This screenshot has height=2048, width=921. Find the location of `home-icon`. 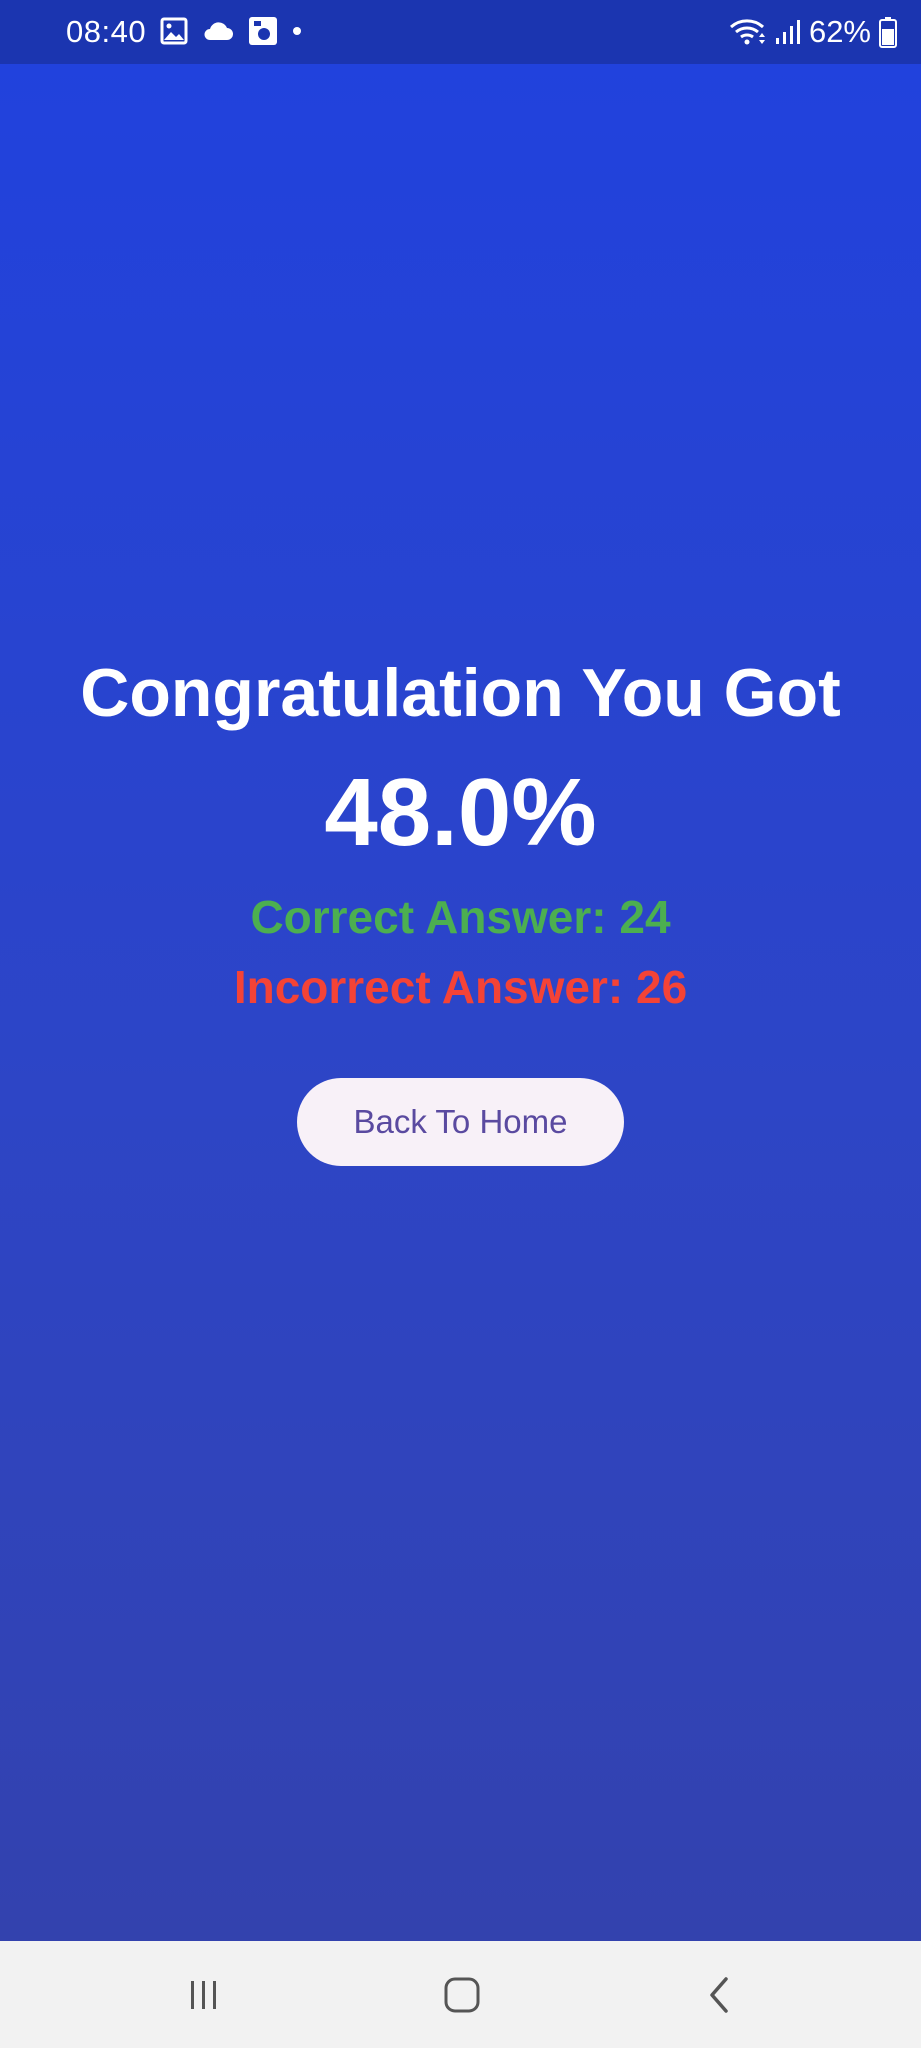

home-icon is located at coordinates (462, 1995).